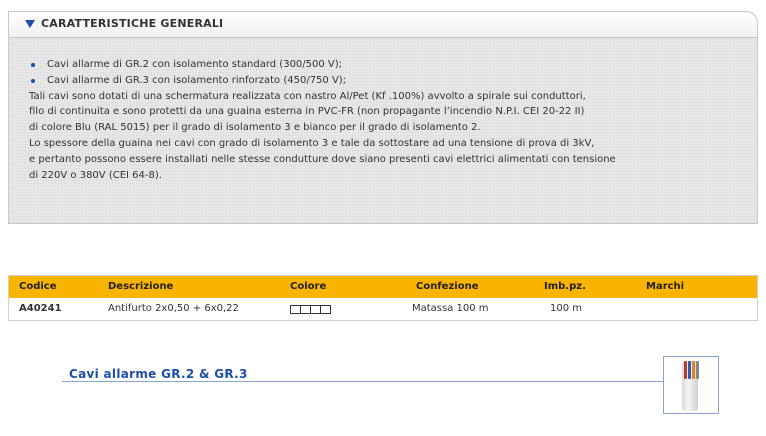 The width and height of the screenshot is (766, 436). Describe the element at coordinates (310, 309) in the screenshot. I see `color-swatches` at that location.